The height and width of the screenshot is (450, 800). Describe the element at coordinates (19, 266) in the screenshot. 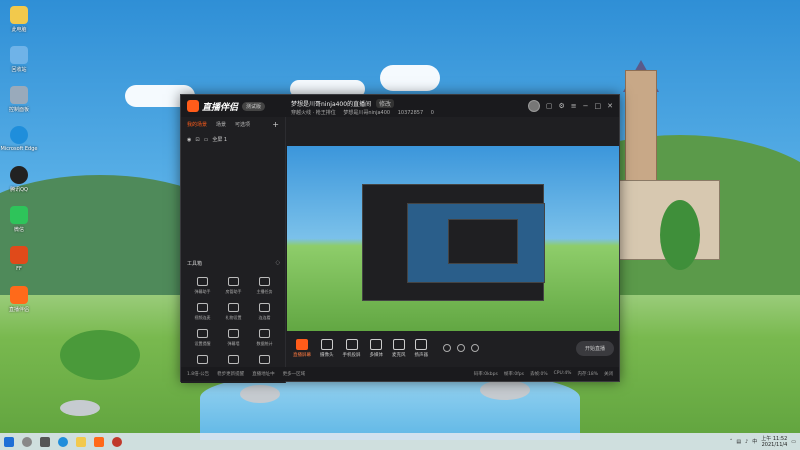

I see `desktop-icon-ff: FF` at that location.